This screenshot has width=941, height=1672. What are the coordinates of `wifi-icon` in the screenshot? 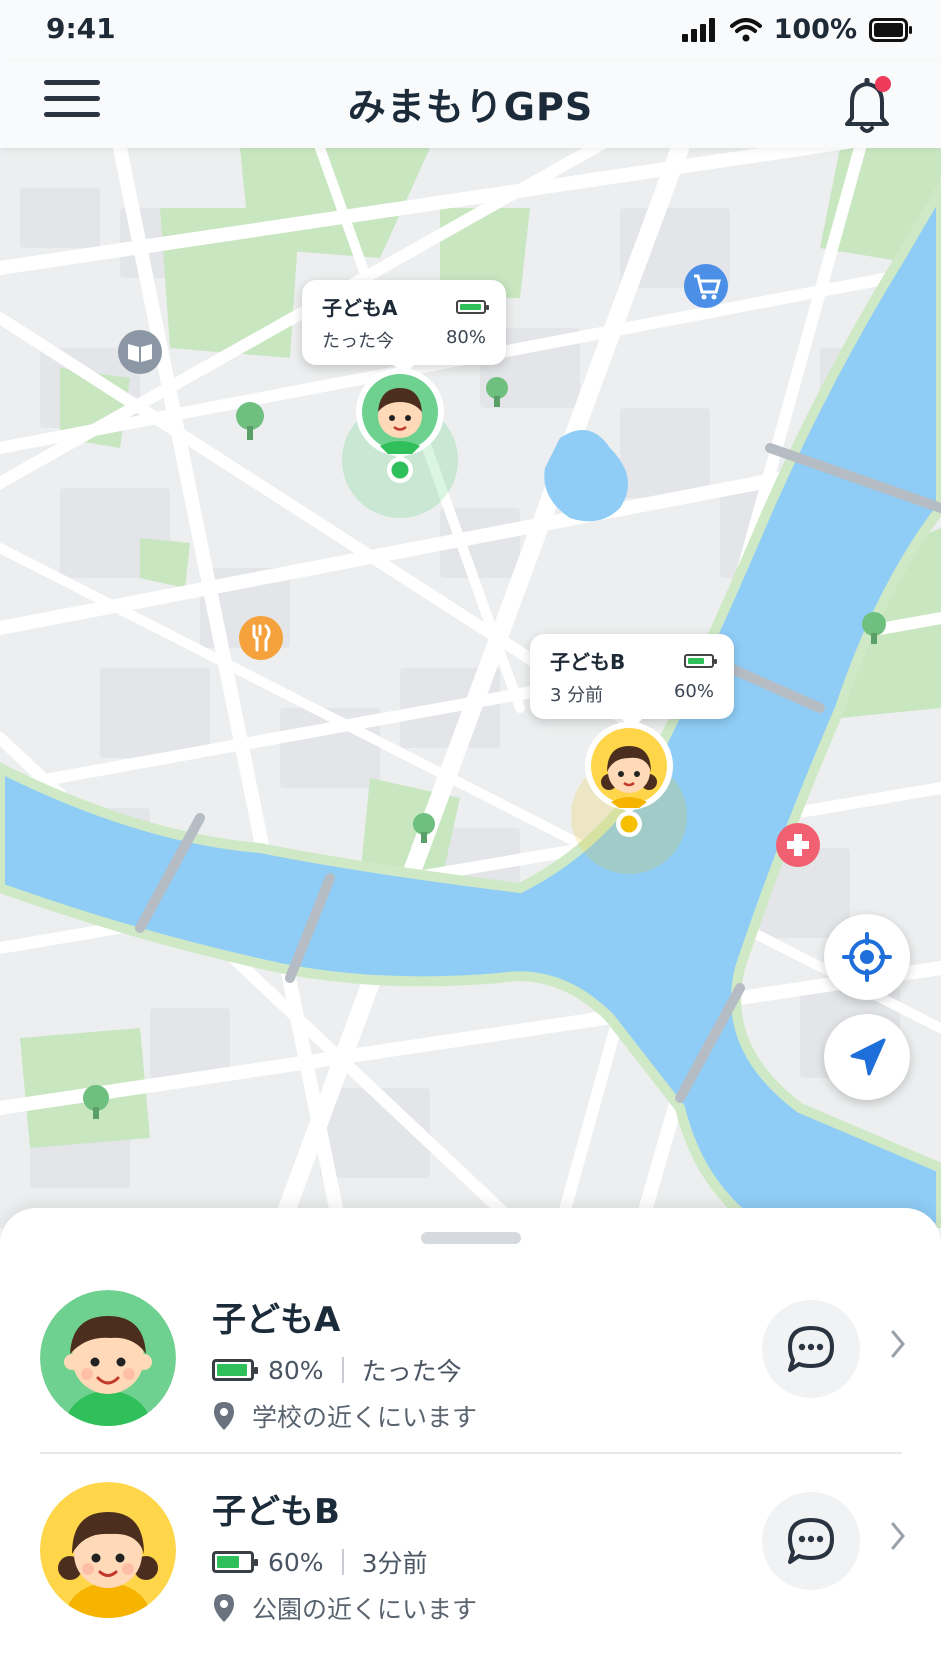 It's located at (745, 29).